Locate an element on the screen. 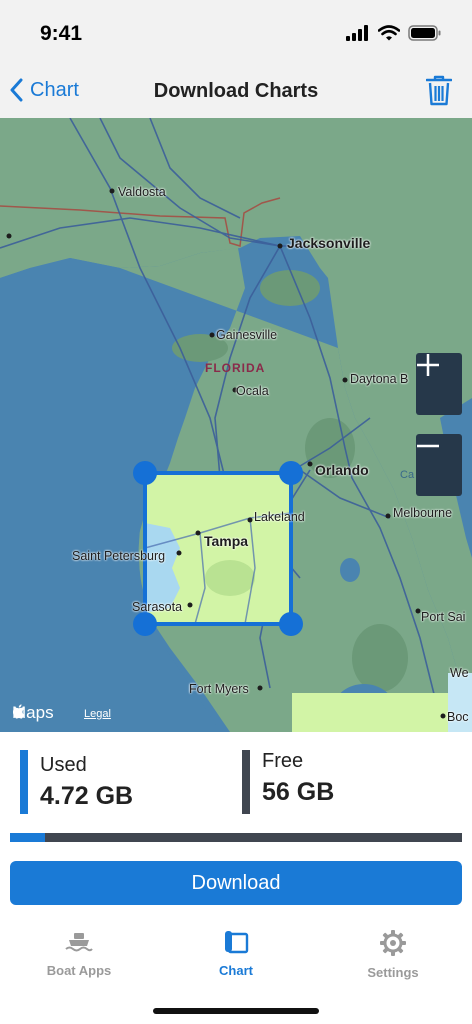  legal-link: Legal is located at coordinates (97, 714).